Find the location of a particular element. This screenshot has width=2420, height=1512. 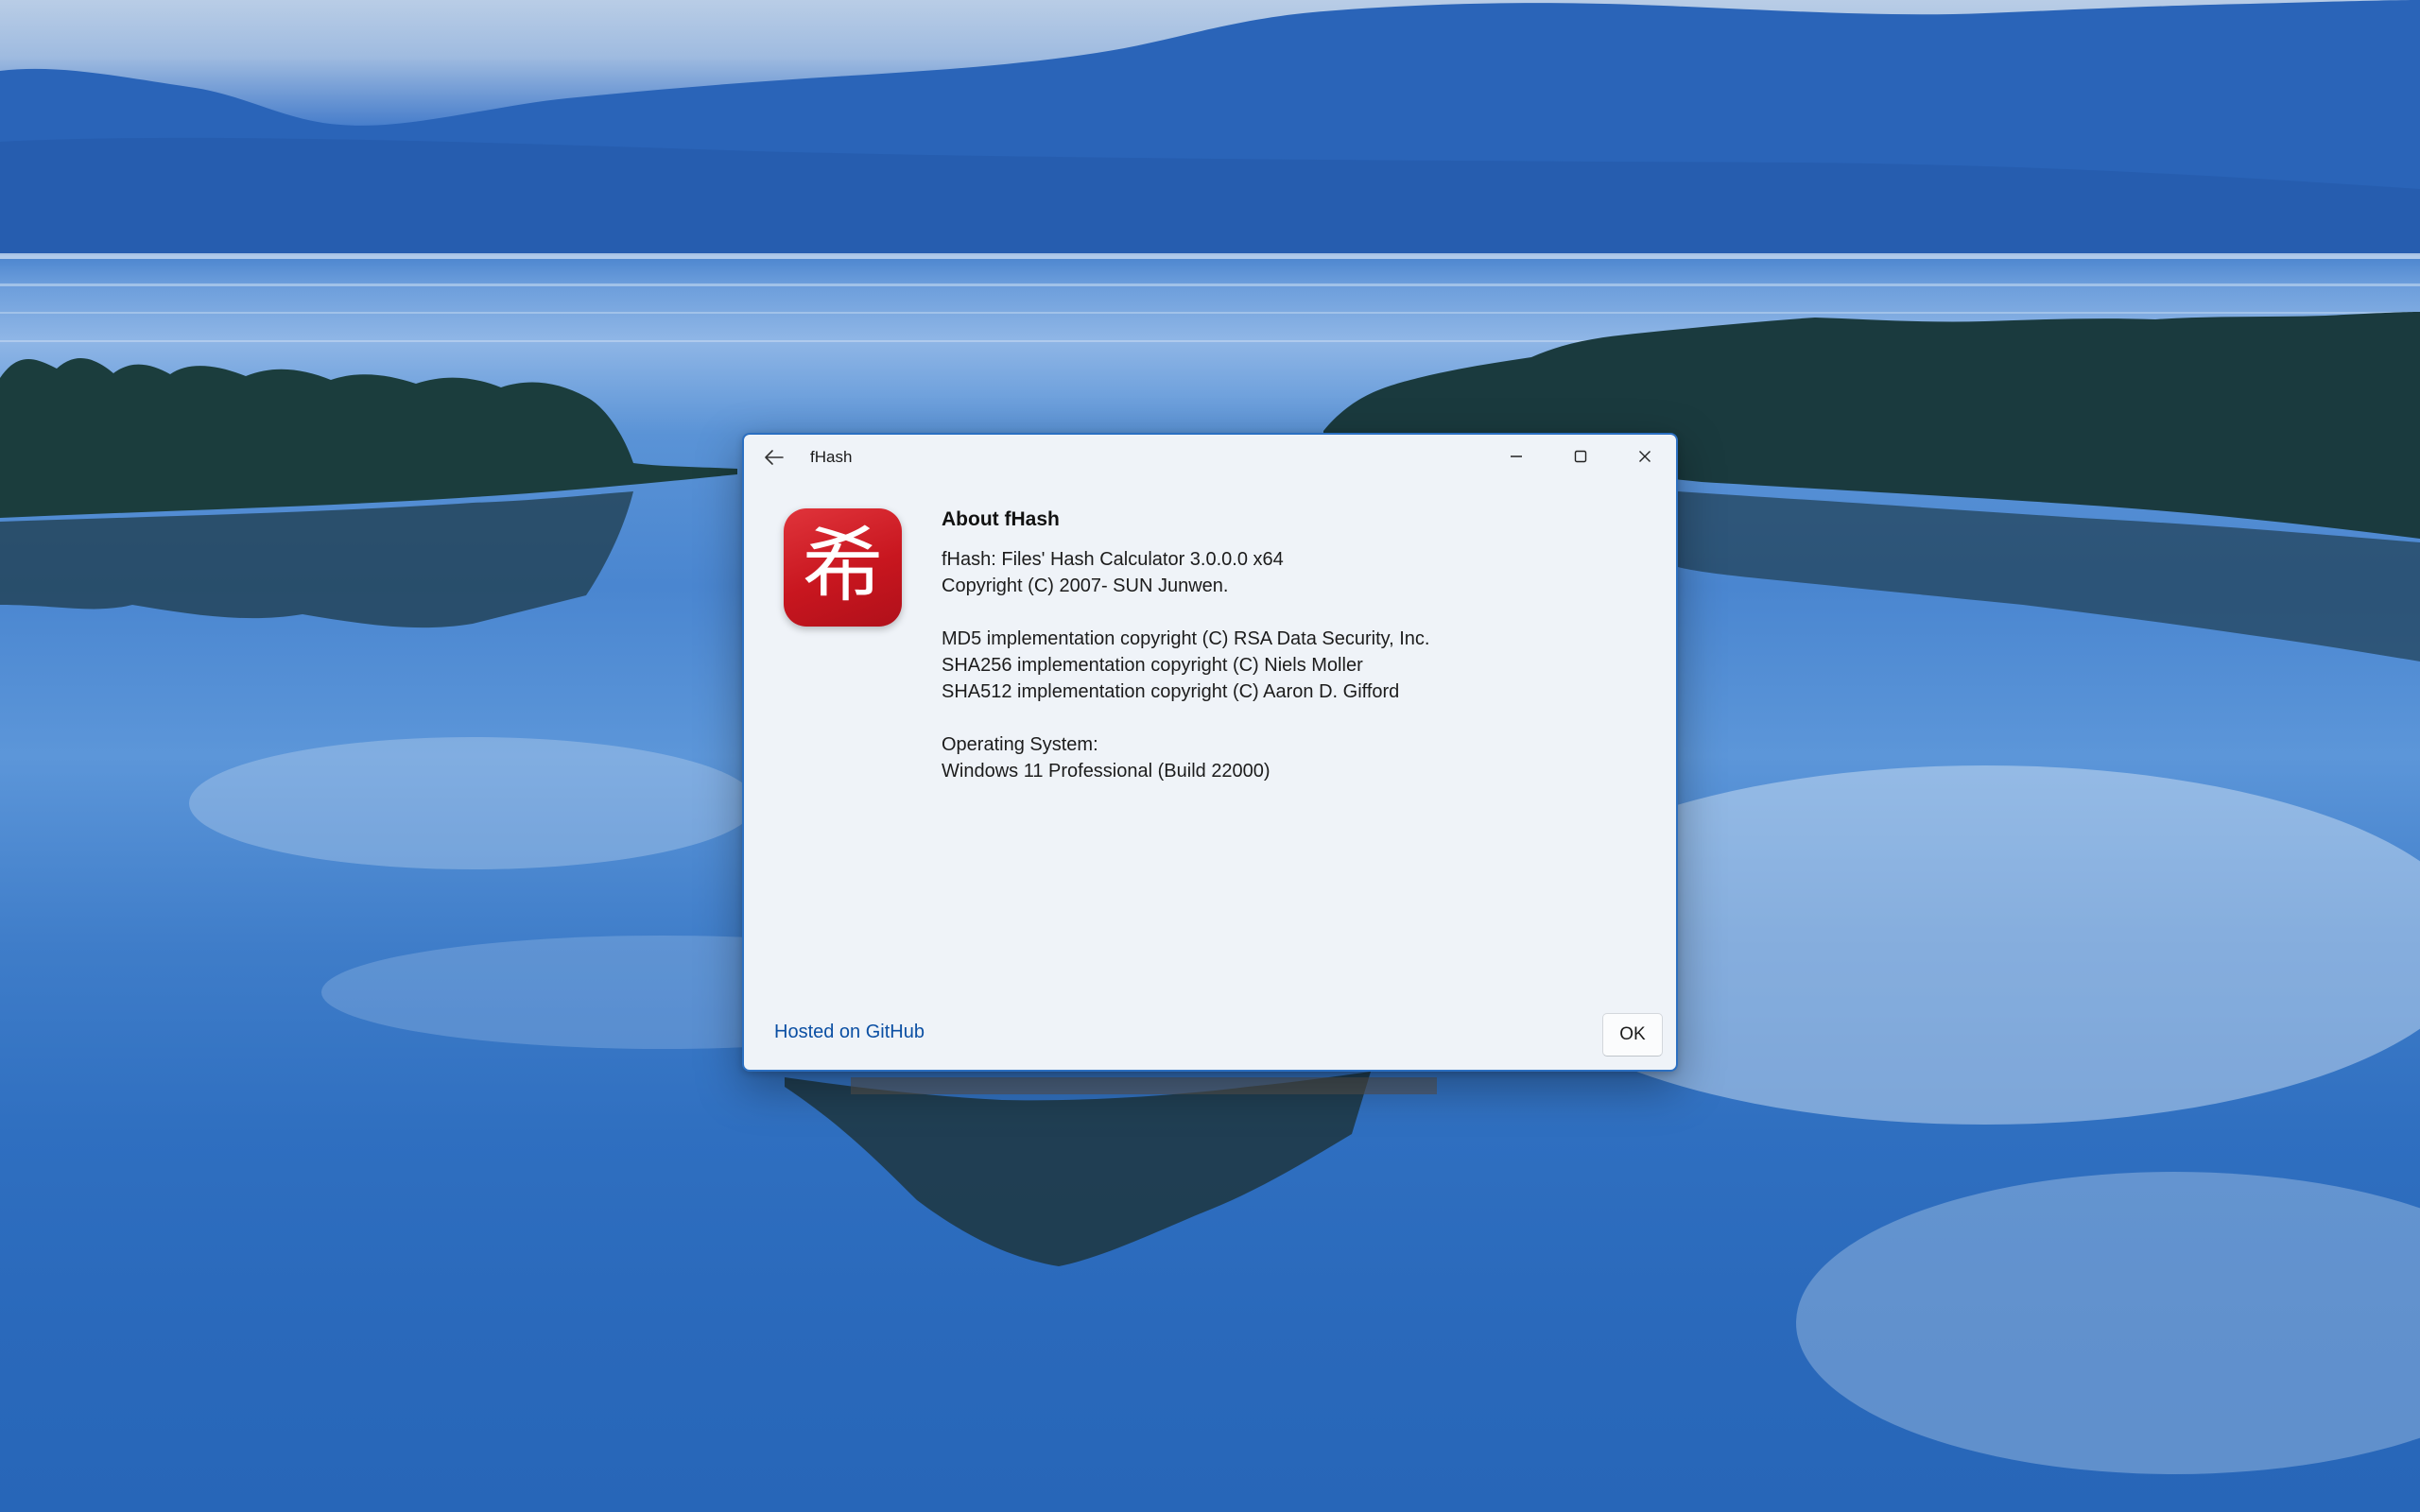

os-label: Operating System: is located at coordinates (1020, 744).